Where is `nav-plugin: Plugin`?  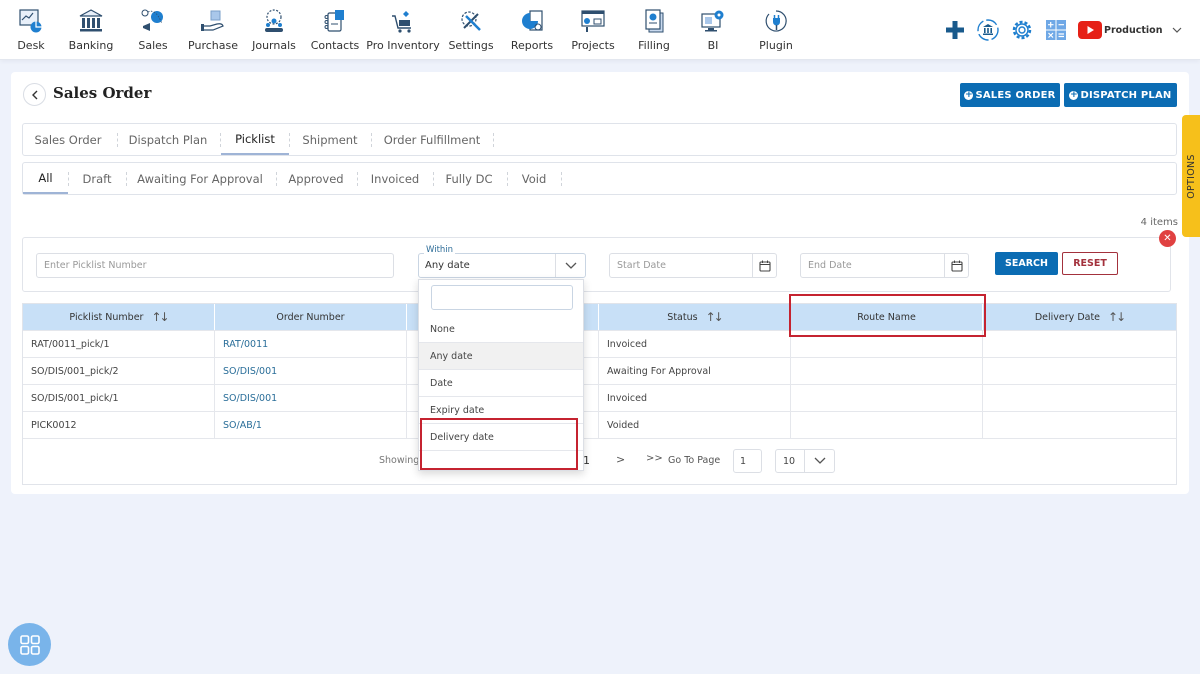 nav-plugin: Plugin is located at coordinates (776, 29).